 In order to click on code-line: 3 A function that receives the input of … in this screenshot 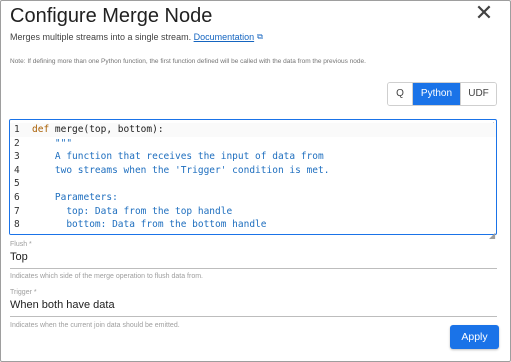, I will do `click(253, 157)`.